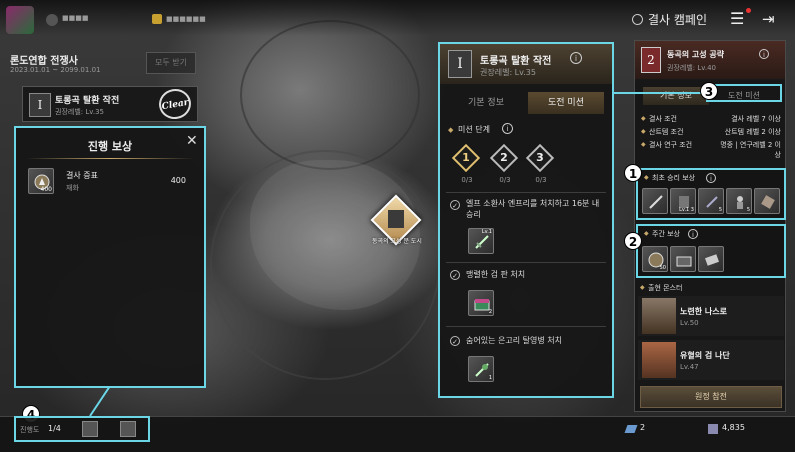 Image resolution: width=795 pixels, height=452 pixels. What do you see at coordinates (655, 259) in the screenshot?
I see `reward-item: 50` at bounding box center [655, 259].